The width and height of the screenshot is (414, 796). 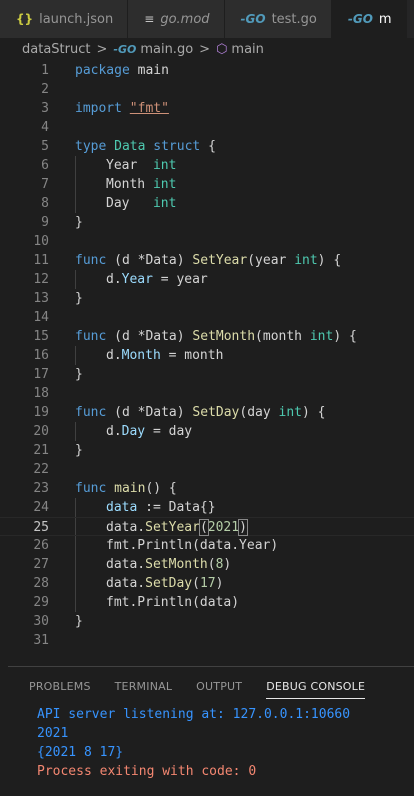 What do you see at coordinates (278, 19) in the screenshot?
I see `tab-test-go: -GO test.go` at bounding box center [278, 19].